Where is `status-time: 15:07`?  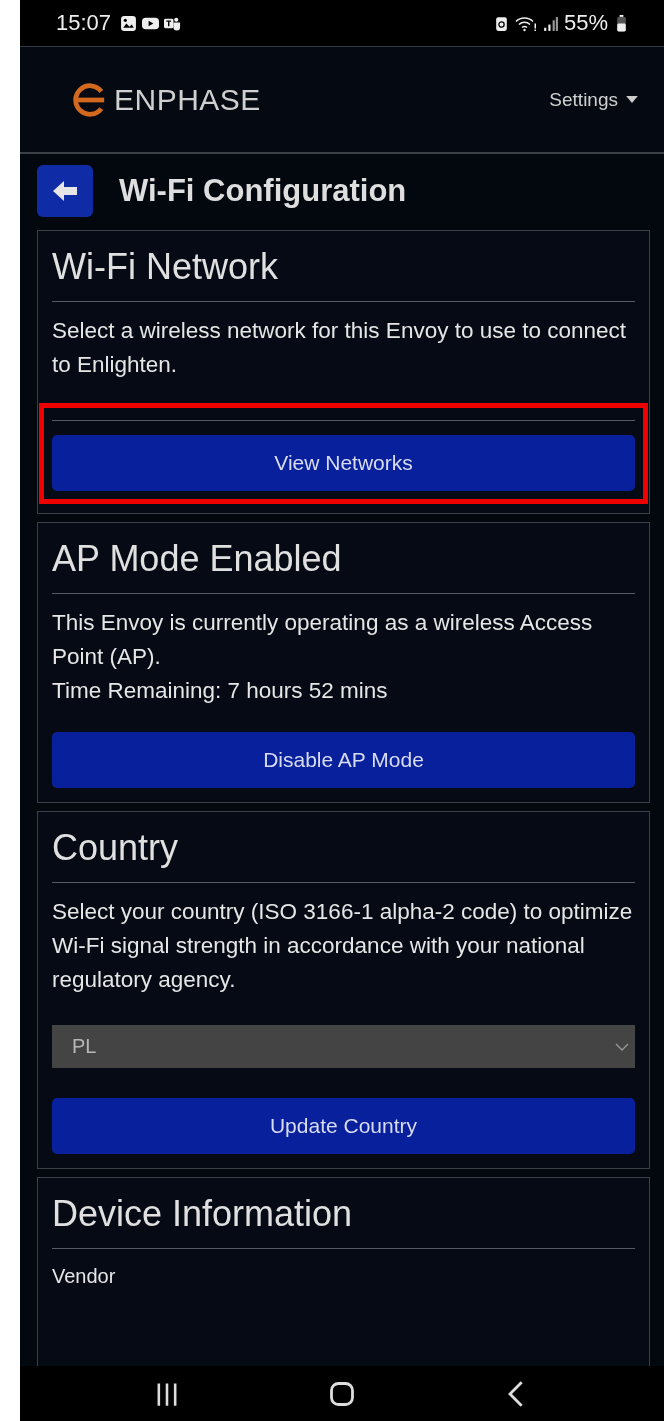 status-time: 15:07 is located at coordinates (84, 23).